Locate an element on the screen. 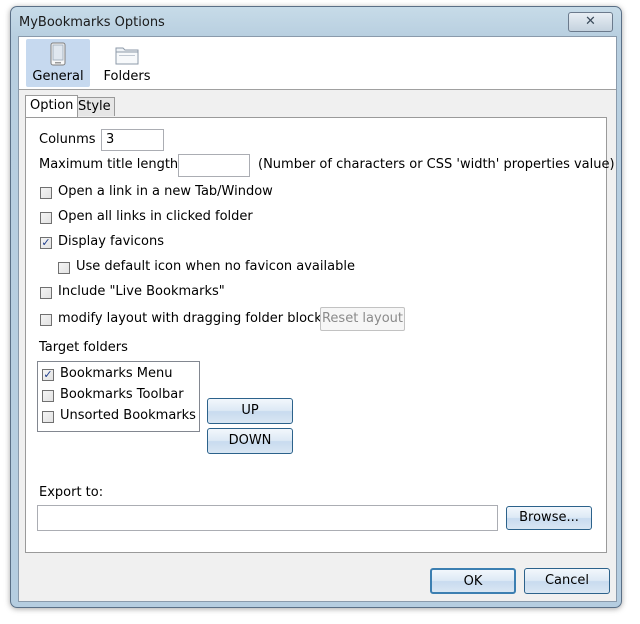 The width and height of the screenshot is (640, 624). move-down-button: DOWN is located at coordinates (250, 441).